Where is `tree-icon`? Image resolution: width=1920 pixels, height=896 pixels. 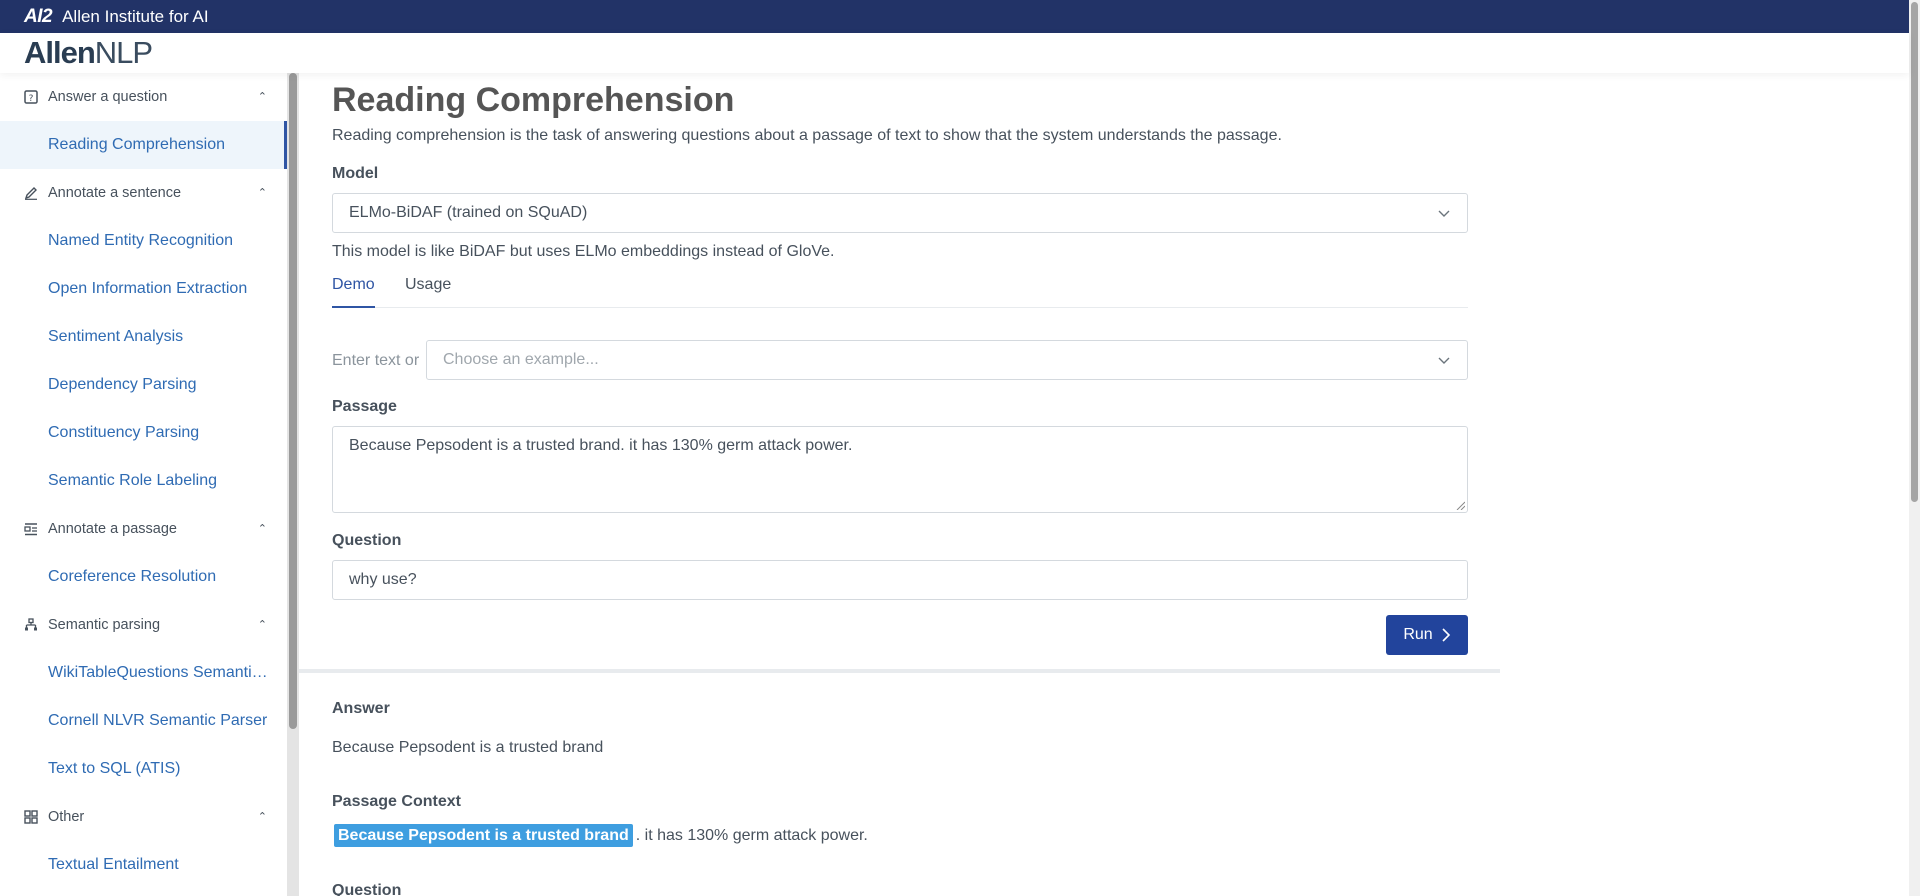 tree-icon is located at coordinates (31, 625).